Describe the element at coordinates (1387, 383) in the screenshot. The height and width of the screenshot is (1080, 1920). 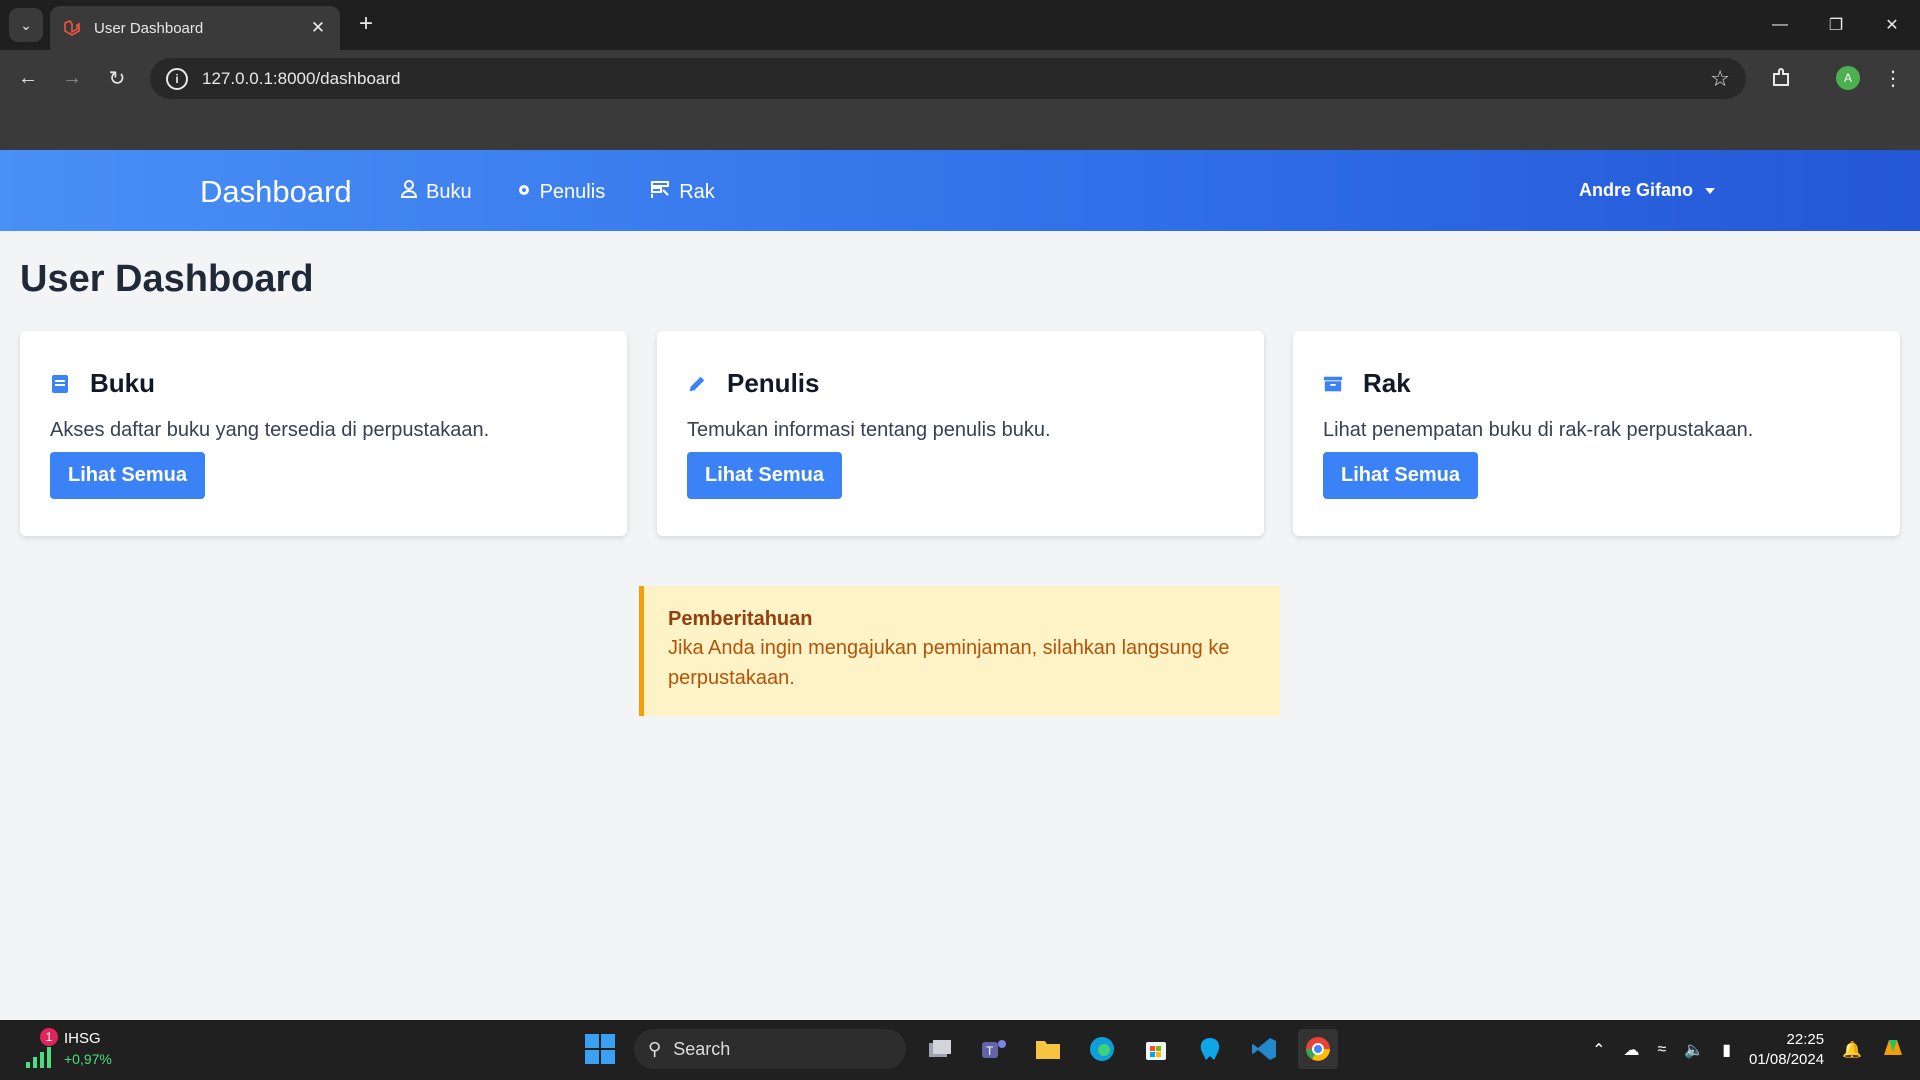
I see `card-title: Rak` at that location.